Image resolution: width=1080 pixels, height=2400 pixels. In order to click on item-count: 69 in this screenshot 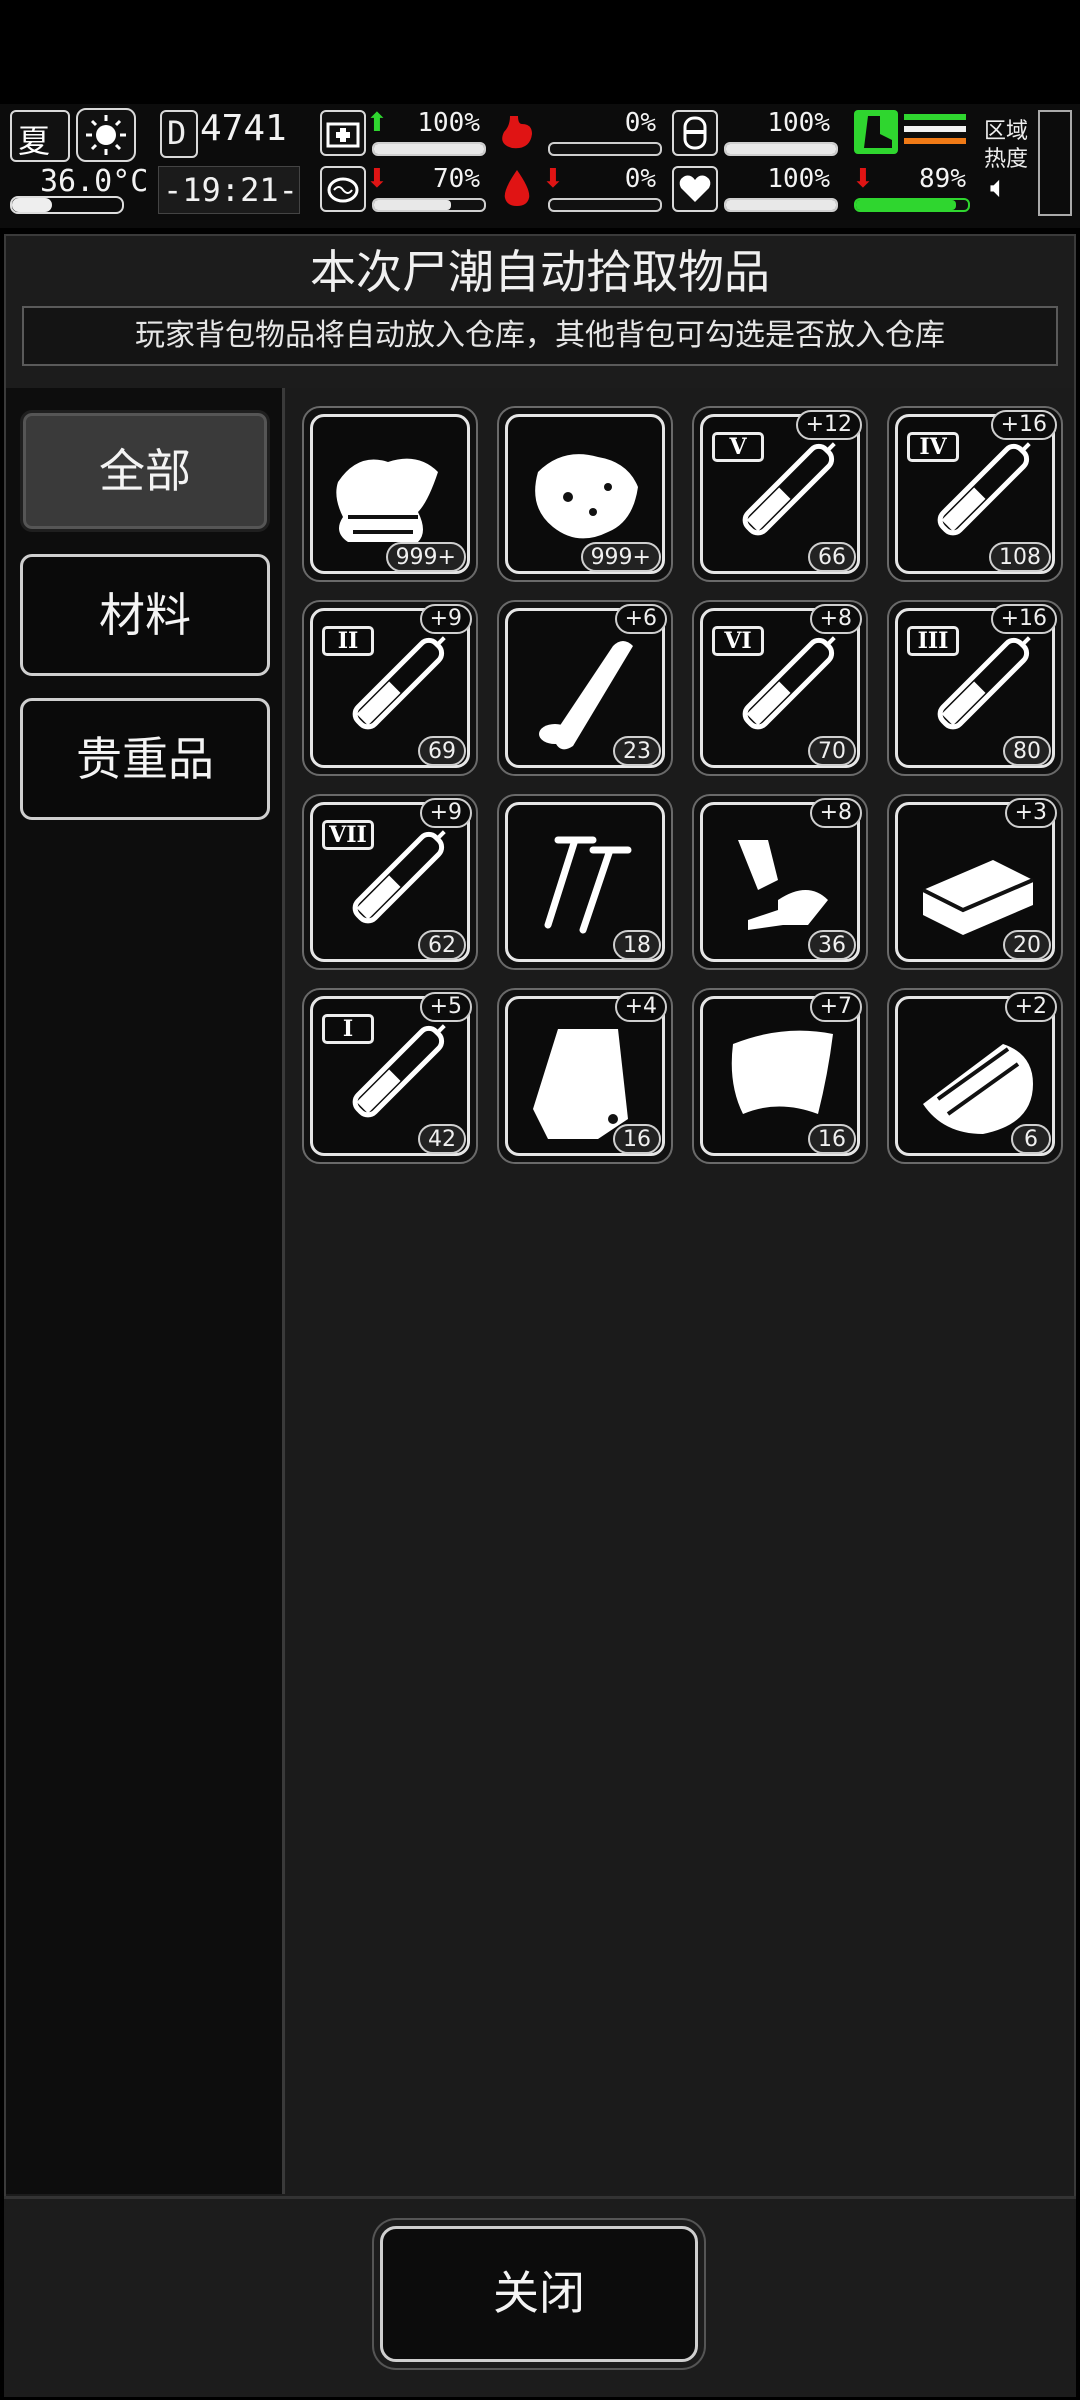, I will do `click(442, 751)`.